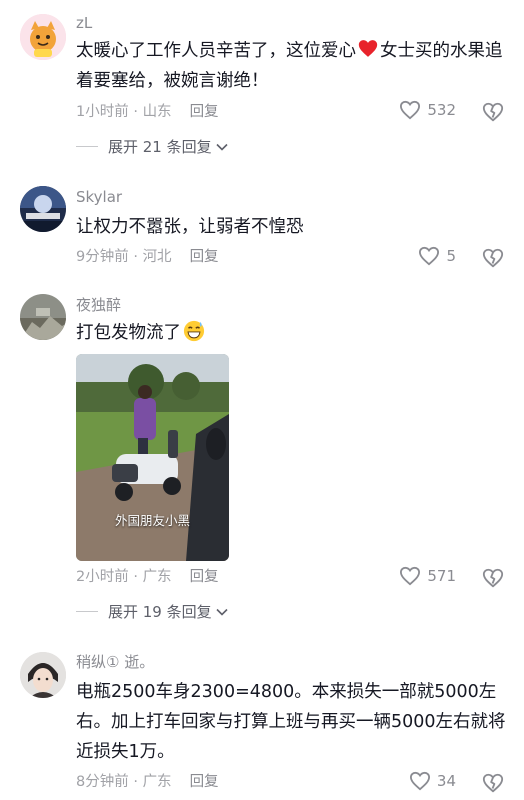  I want to click on comment-text: 太暖心了工作人员辛苦了，这位爱心 女士买的水果追着要塞给，被婉言谢绝！, so click(291, 66).